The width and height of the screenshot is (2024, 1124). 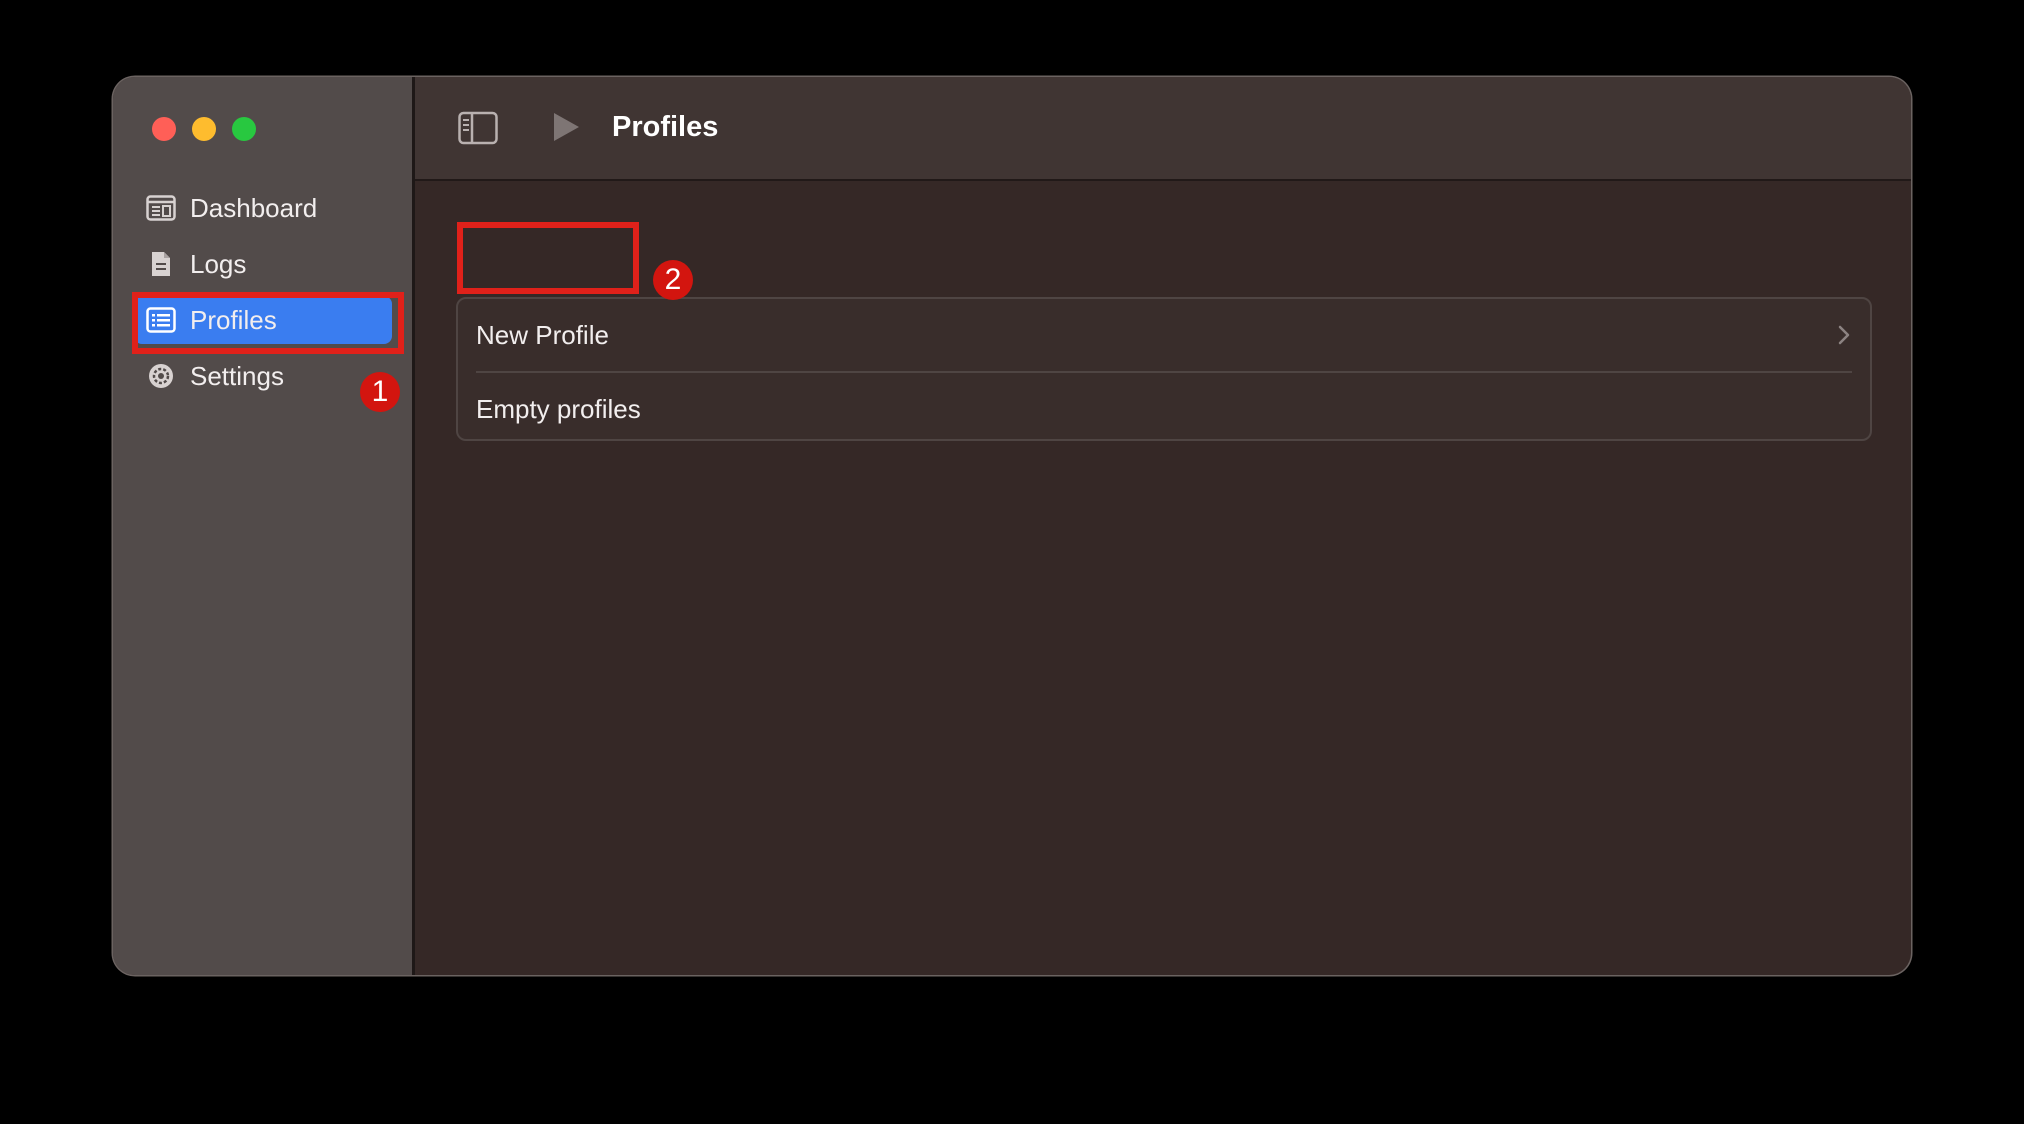 I want to click on sidebar-item-dashboard: Dashboard, so click(x=263, y=208).